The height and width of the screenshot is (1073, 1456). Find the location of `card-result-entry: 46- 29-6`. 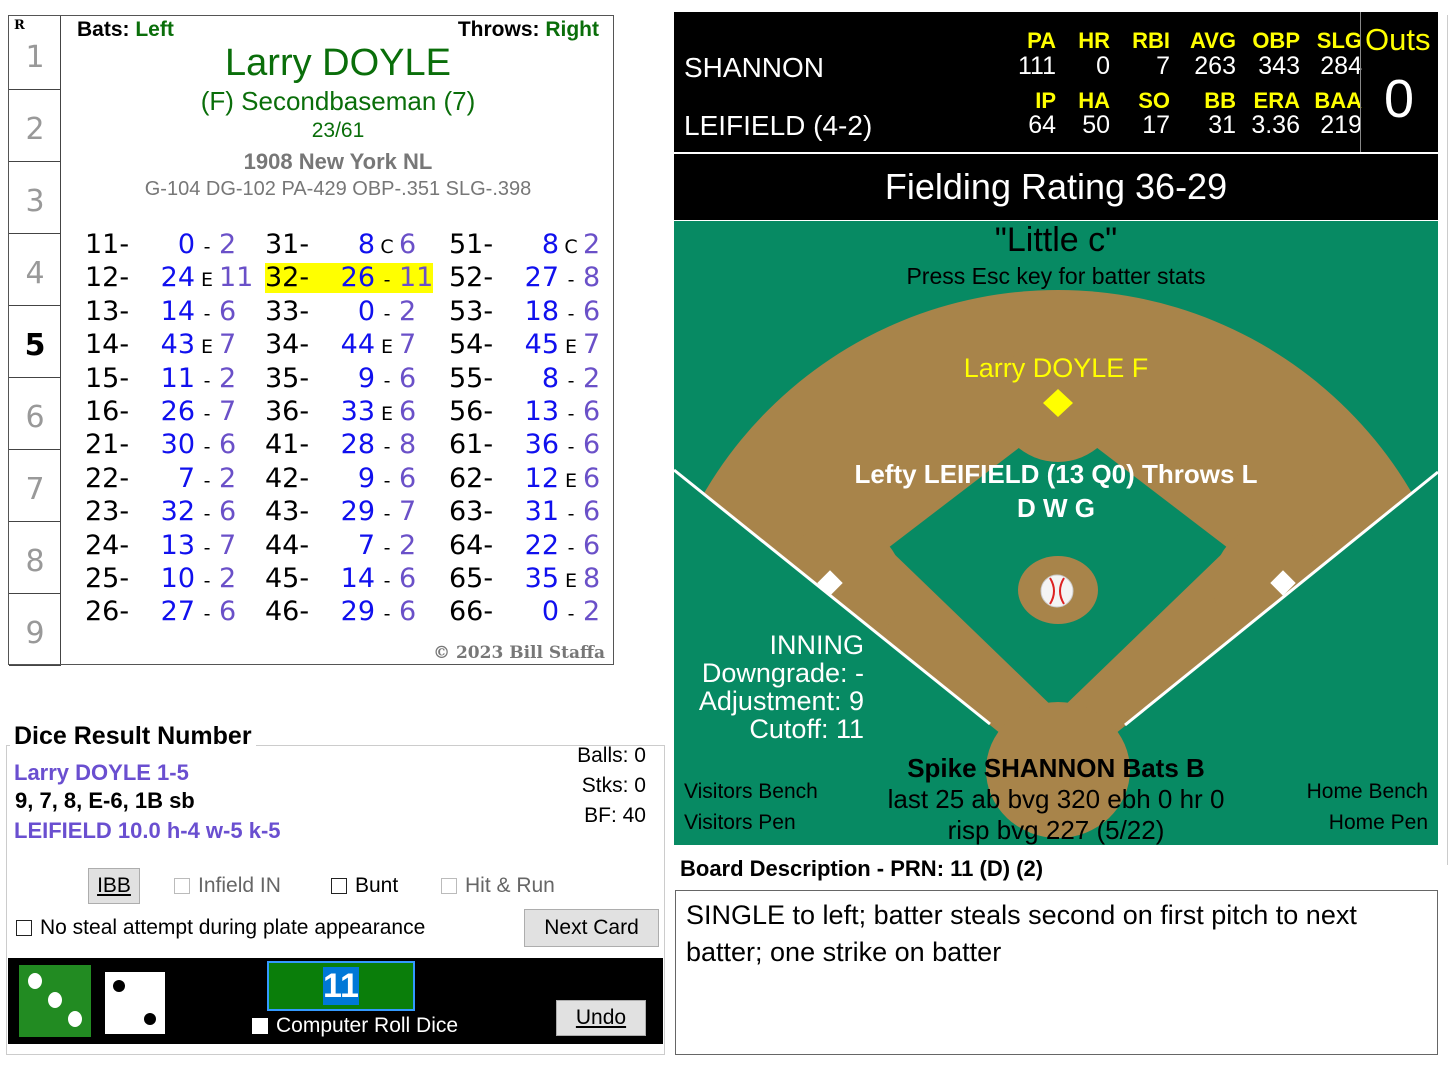

card-result-entry: 46- 29-6 is located at coordinates (340, 612).